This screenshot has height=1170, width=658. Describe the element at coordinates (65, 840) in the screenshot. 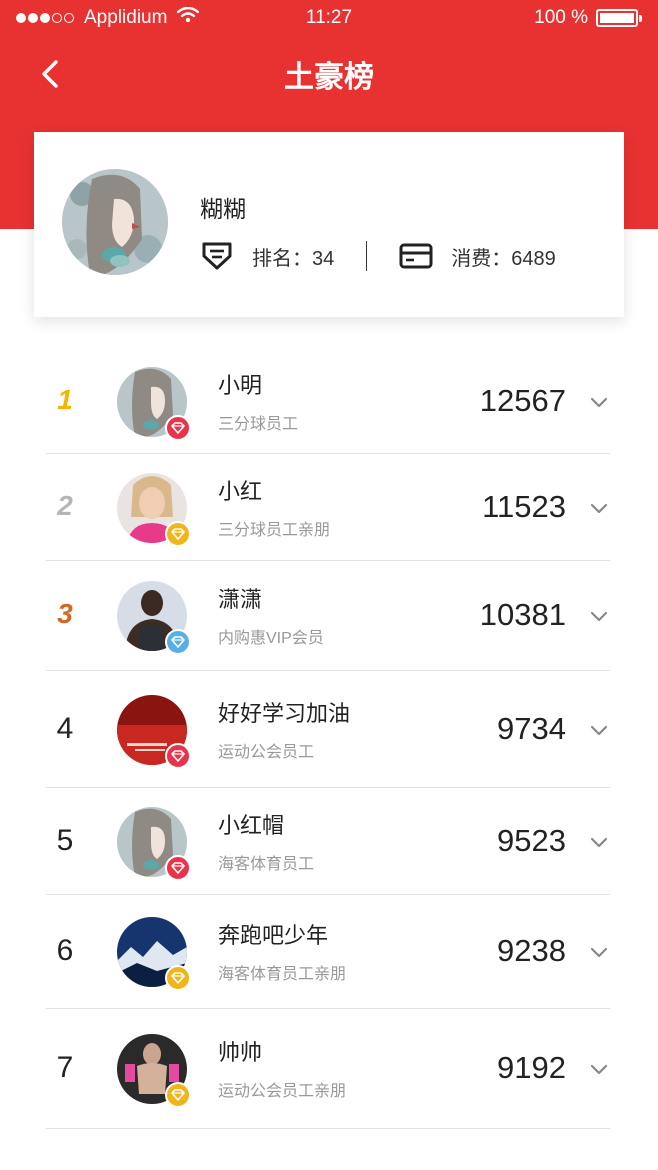

I see `rank-number: 5` at that location.